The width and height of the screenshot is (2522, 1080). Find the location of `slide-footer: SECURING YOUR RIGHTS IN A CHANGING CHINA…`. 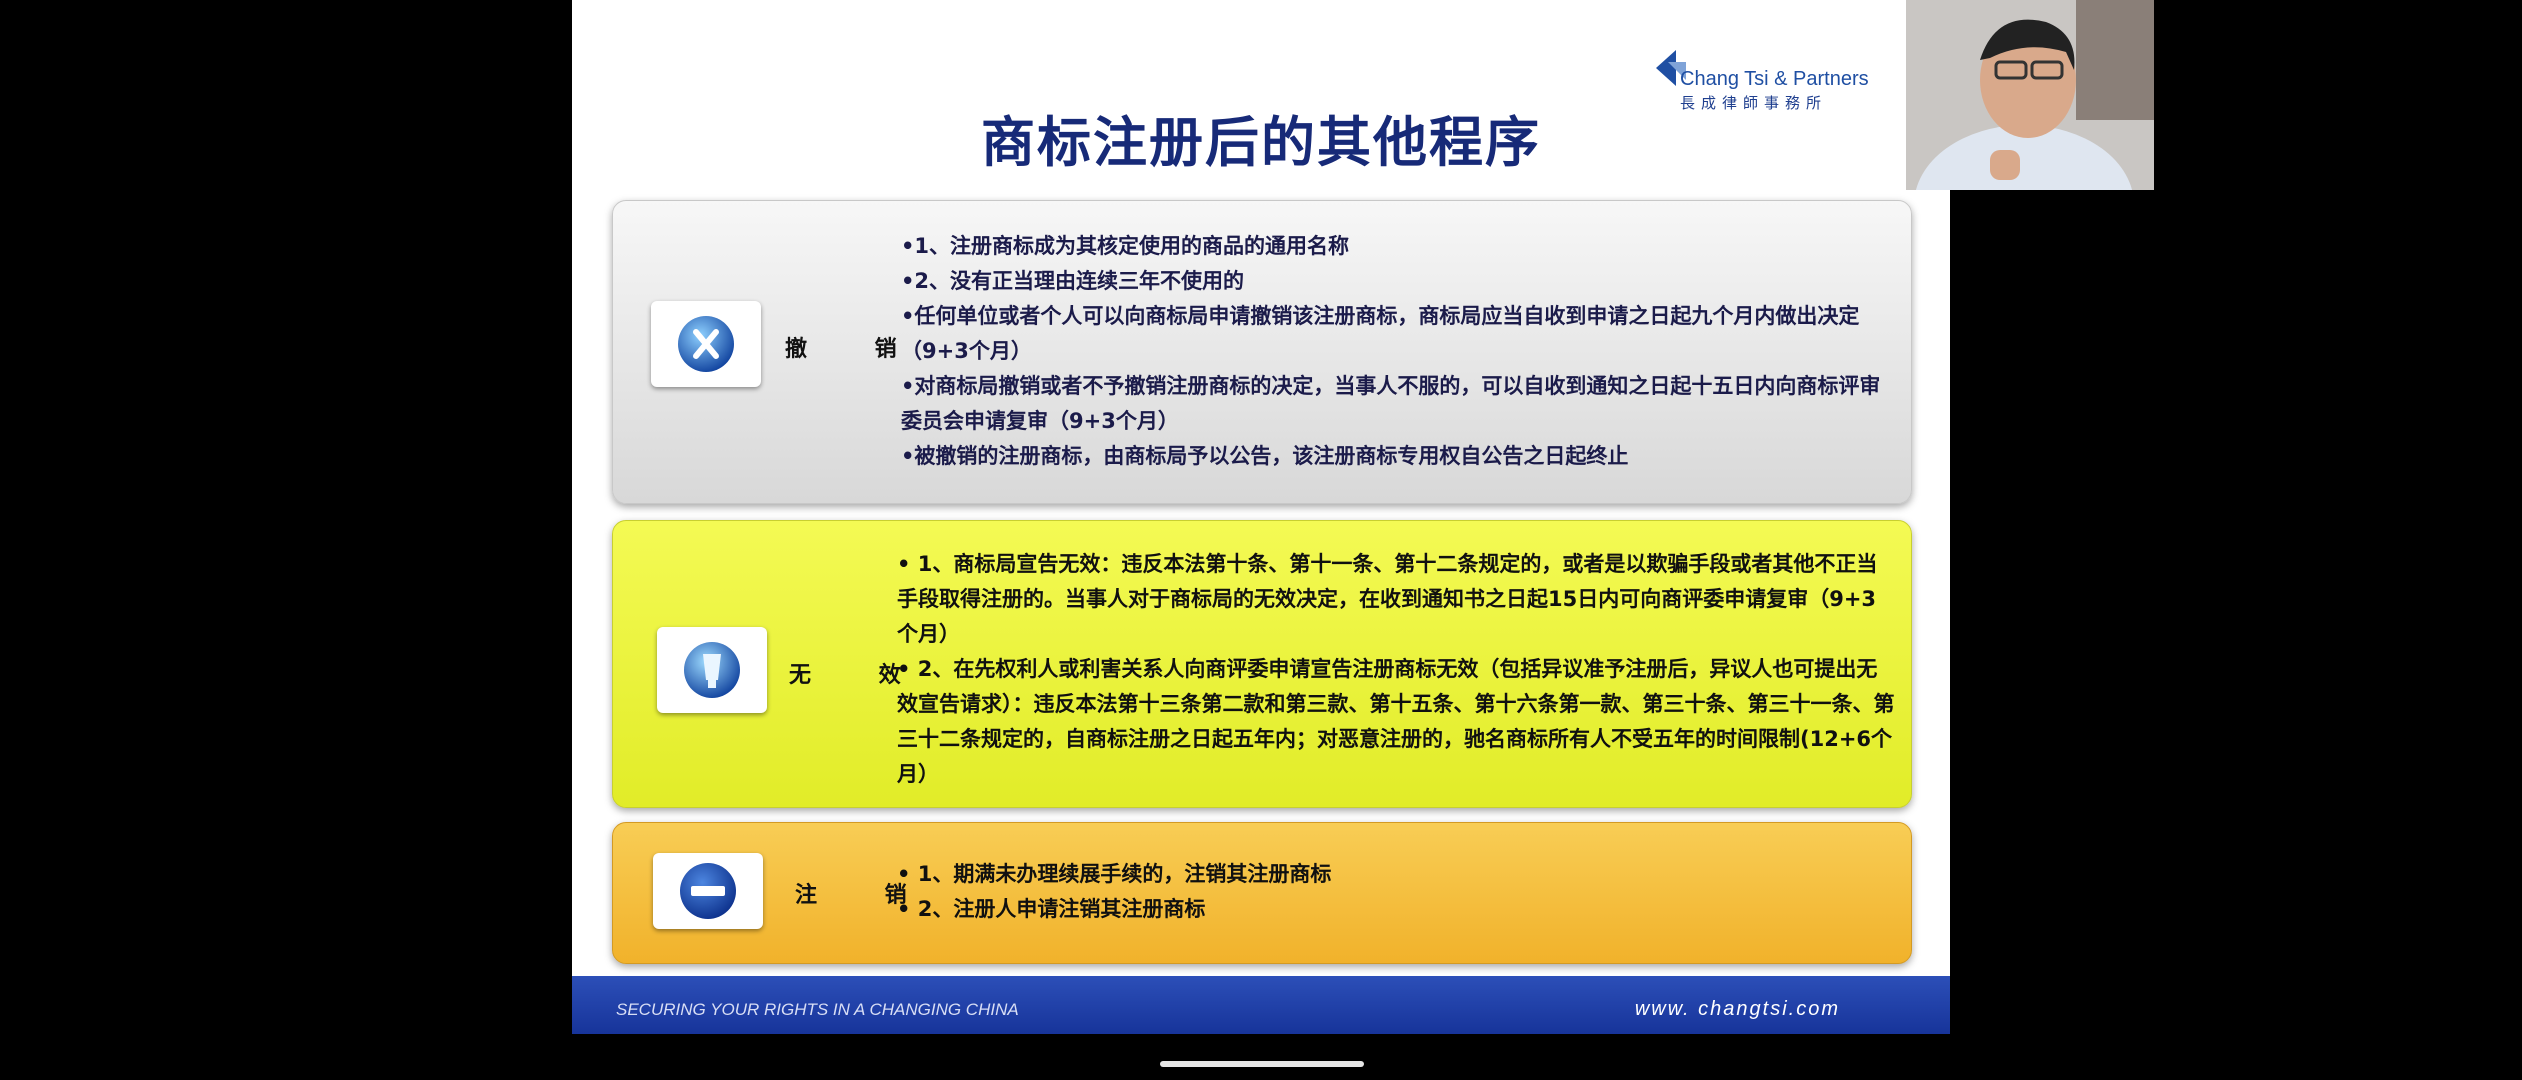

slide-footer: SECURING YOUR RIGHTS IN A CHANGING CHINA… is located at coordinates (1261, 1005).